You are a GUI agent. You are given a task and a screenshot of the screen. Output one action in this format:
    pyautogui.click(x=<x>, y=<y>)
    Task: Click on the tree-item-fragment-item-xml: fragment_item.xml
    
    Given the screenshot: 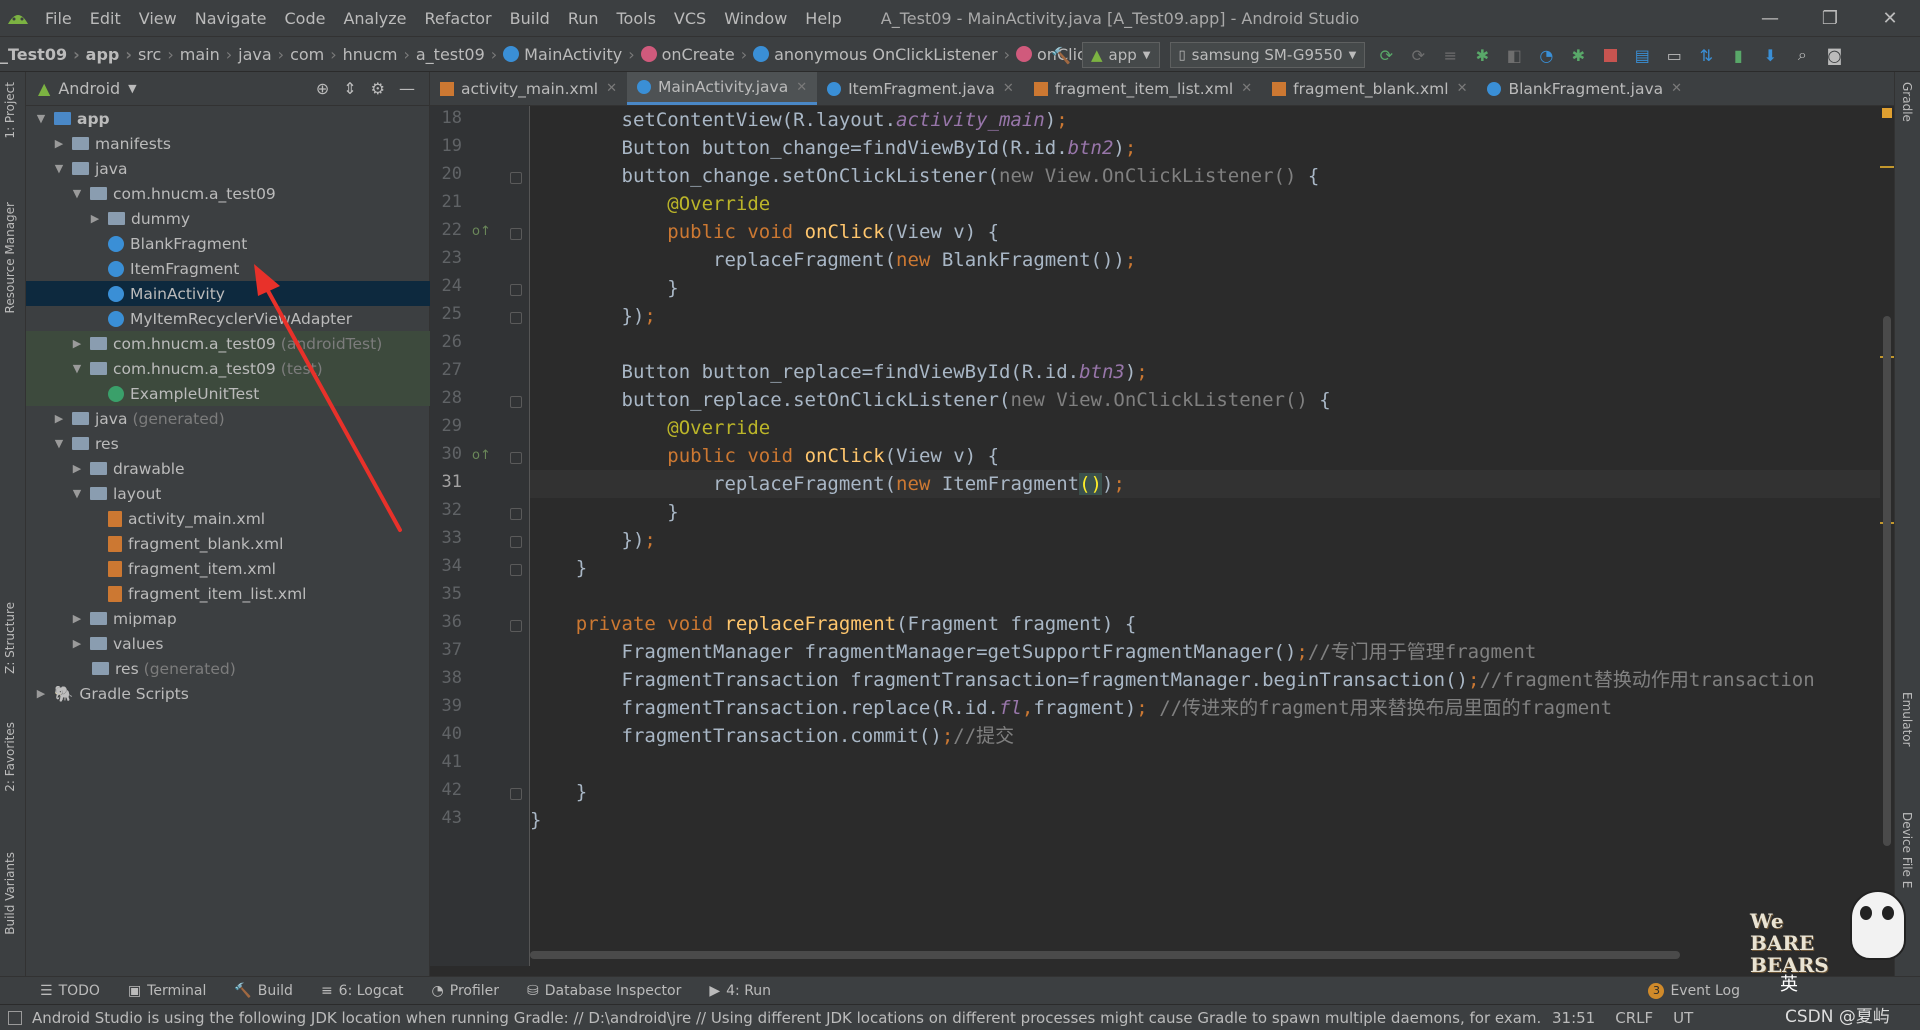 What is the action you would take?
    pyautogui.click(x=228, y=568)
    